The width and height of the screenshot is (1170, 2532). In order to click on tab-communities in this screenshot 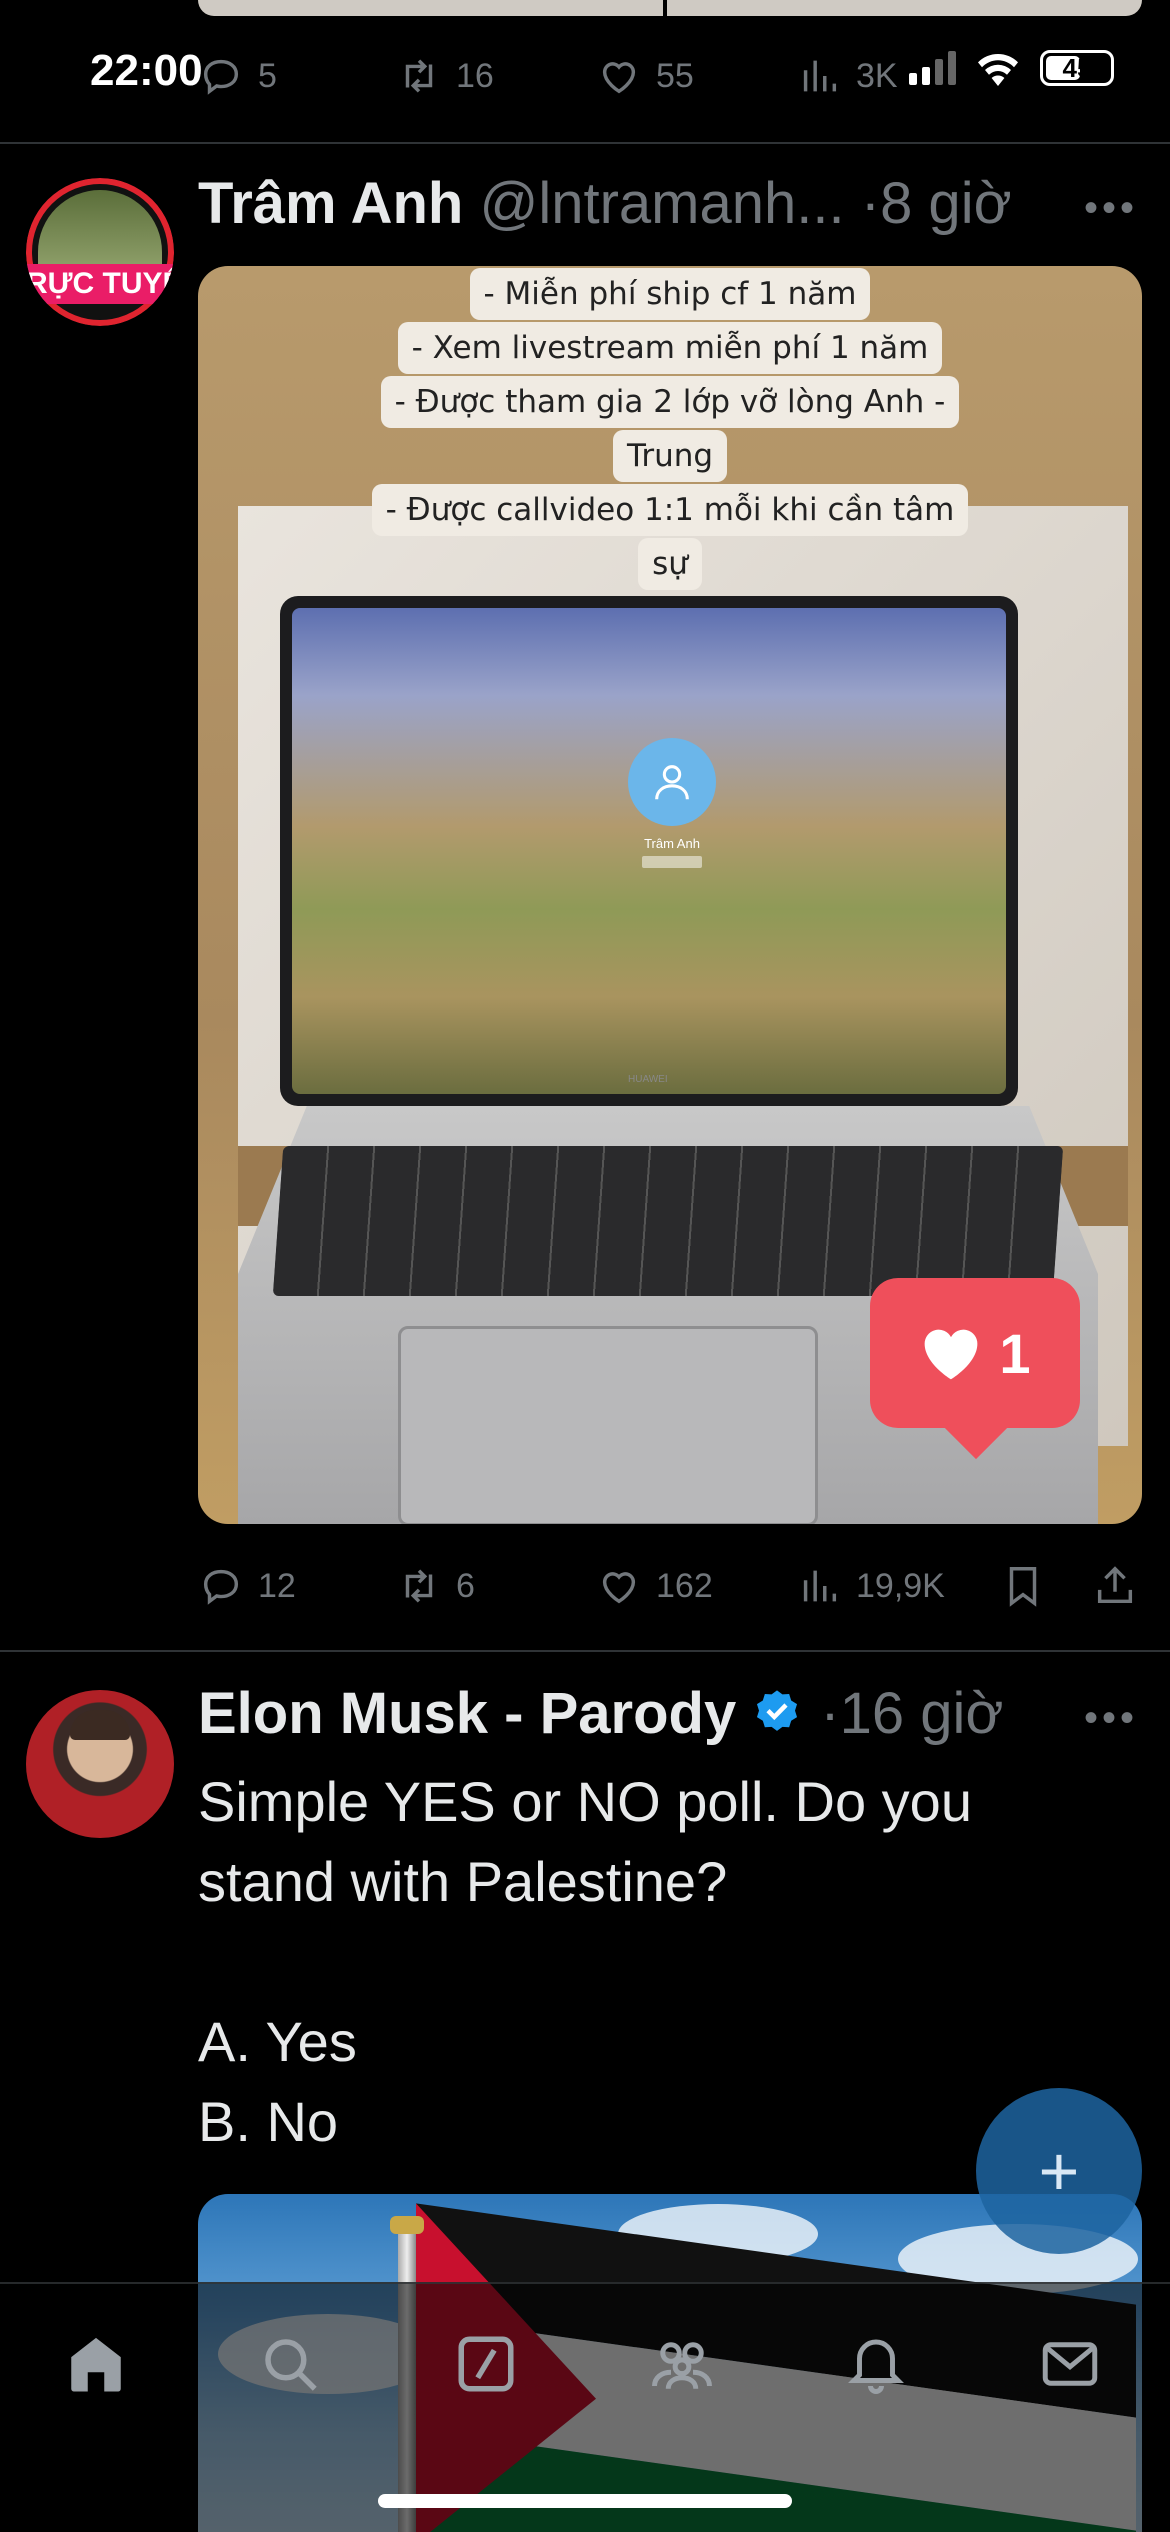, I will do `click(682, 2364)`.